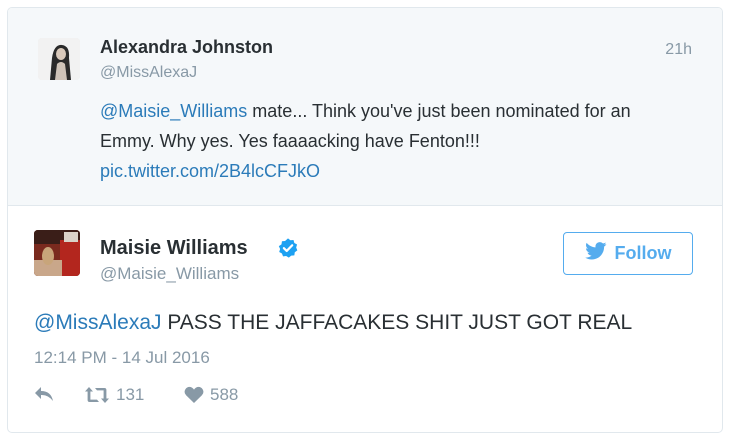  Describe the element at coordinates (122, 358) in the screenshot. I see `main-tweet-date: 12:14 PM - 14 Jul 2016` at that location.